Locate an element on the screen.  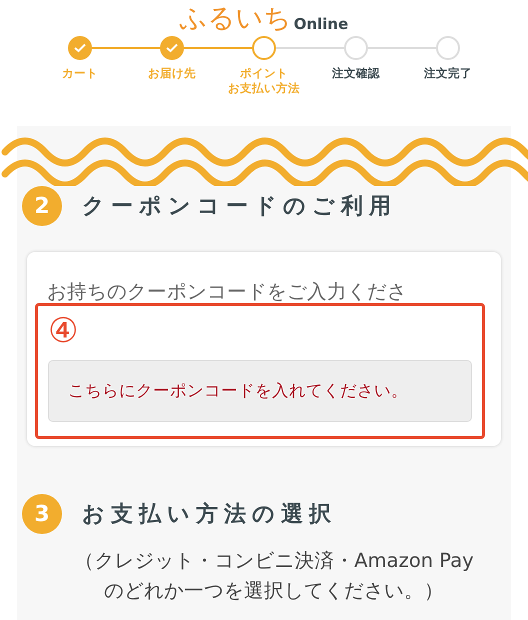
instruction-text: お持ちのクーポンコードをご入力くださ is located at coordinates (227, 292).